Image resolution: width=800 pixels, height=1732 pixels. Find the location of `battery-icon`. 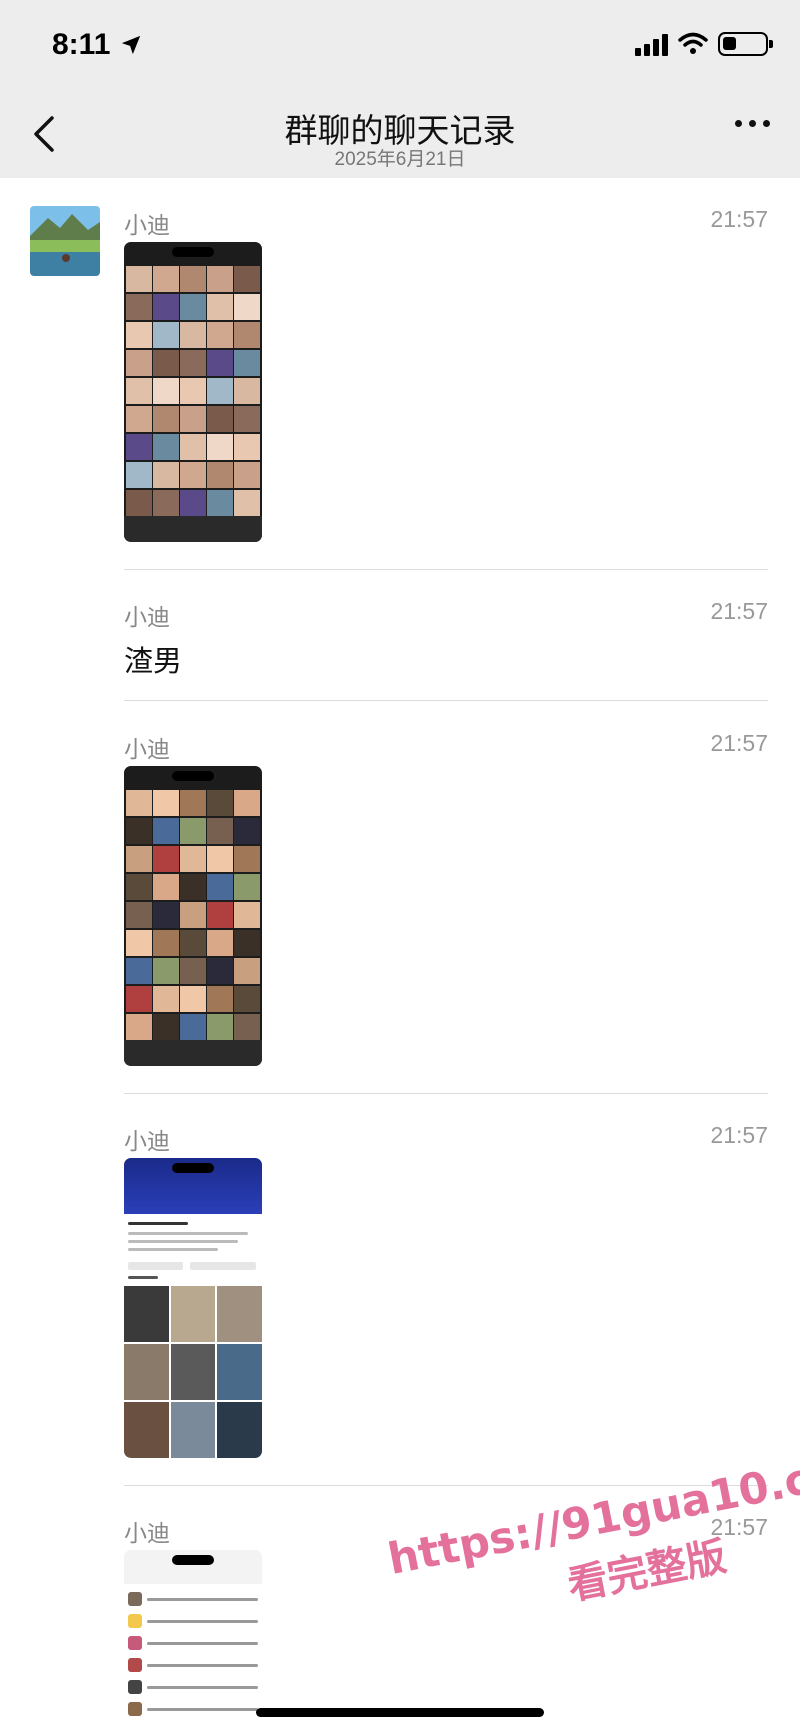

battery-icon is located at coordinates (745, 44).